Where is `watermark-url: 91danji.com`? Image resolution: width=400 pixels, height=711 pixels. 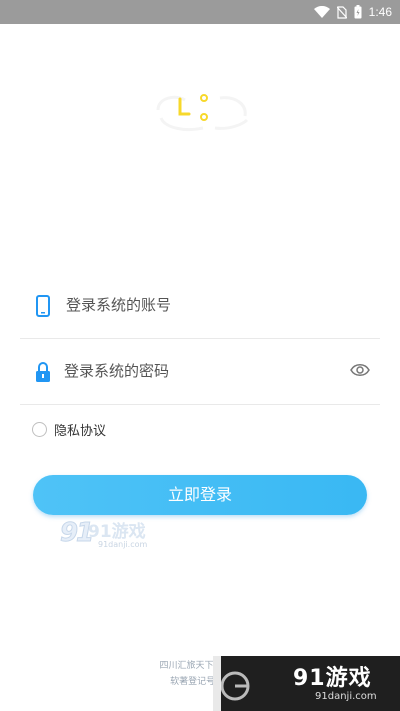 watermark-url: 91danji.com is located at coordinates (123, 544).